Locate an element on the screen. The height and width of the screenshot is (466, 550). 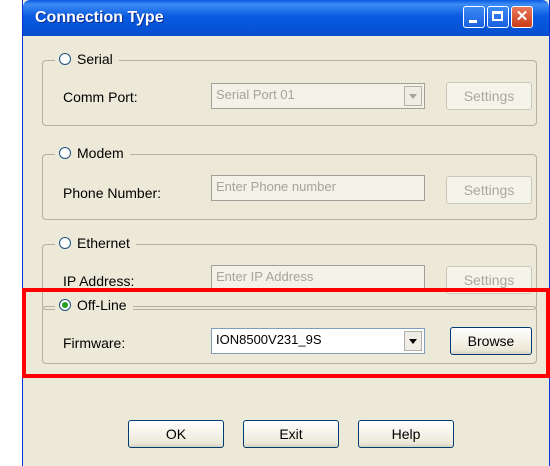
serial-radio-label: Serial is located at coordinates (95, 59).